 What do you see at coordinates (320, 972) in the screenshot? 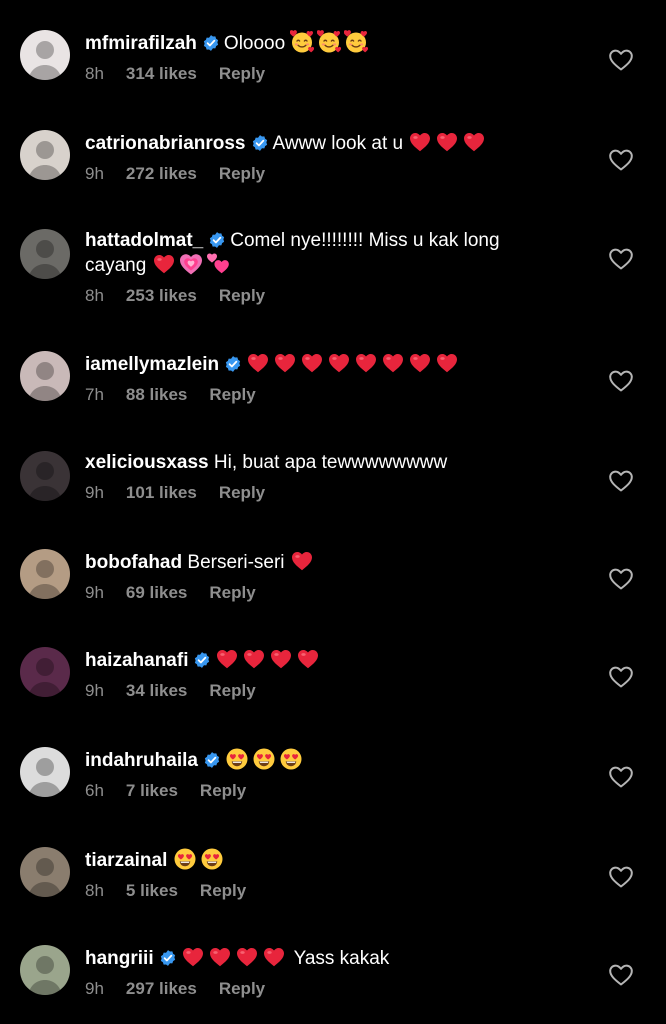
I see `comment-body: hangriii Yass kakak 9h 297 likes Reply` at bounding box center [320, 972].